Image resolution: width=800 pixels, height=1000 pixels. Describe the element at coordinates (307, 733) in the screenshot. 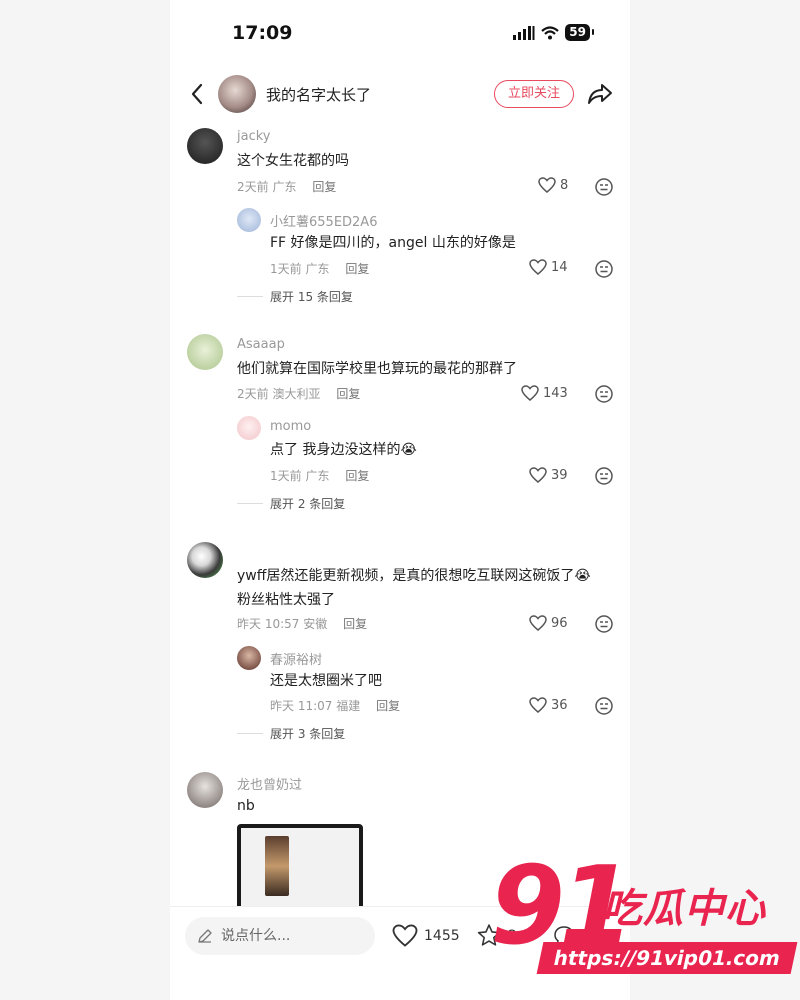

I see `expand-replies-button: 展开 3 条回复` at that location.